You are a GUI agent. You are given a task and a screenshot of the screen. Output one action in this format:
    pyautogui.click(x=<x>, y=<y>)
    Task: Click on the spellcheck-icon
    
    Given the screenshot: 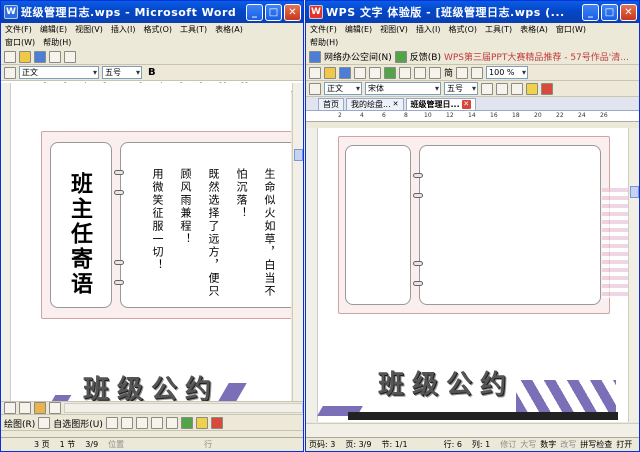 What is the action you would take?
    pyautogui.click(x=390, y=72)
    